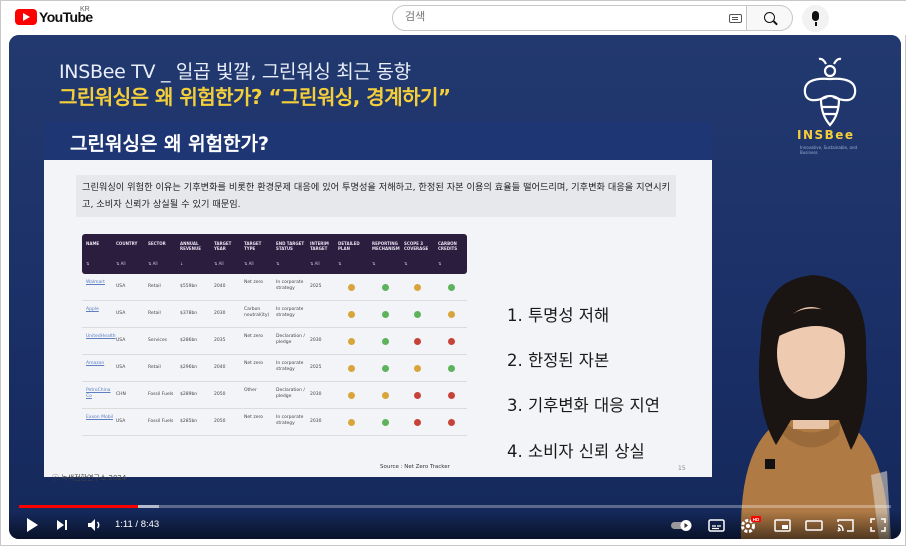 The height and width of the screenshot is (546, 906). I want to click on bee-logo-icon, so click(830, 92).